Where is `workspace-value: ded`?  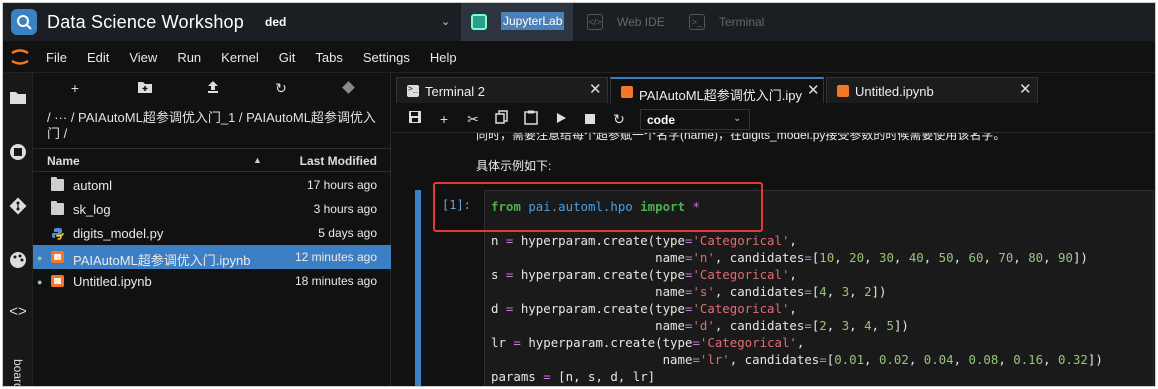 workspace-value: ded is located at coordinates (276, 22).